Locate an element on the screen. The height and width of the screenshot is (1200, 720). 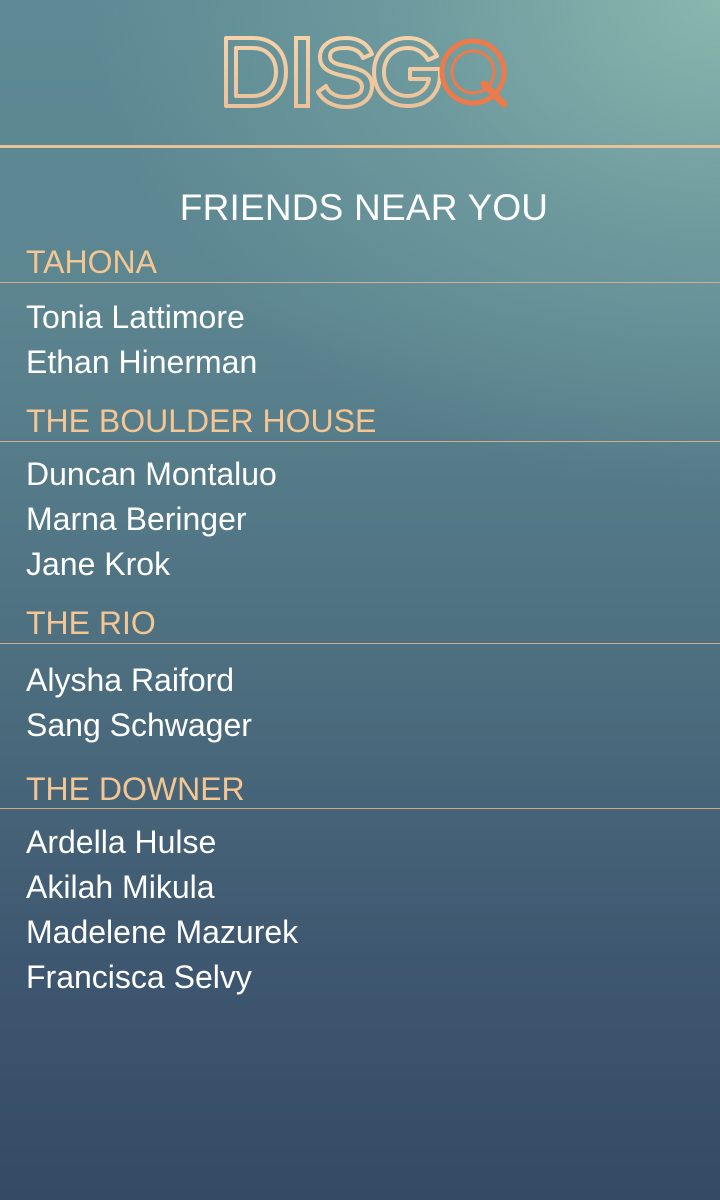
friend-item: Francisca Selvy is located at coordinates (139, 977).